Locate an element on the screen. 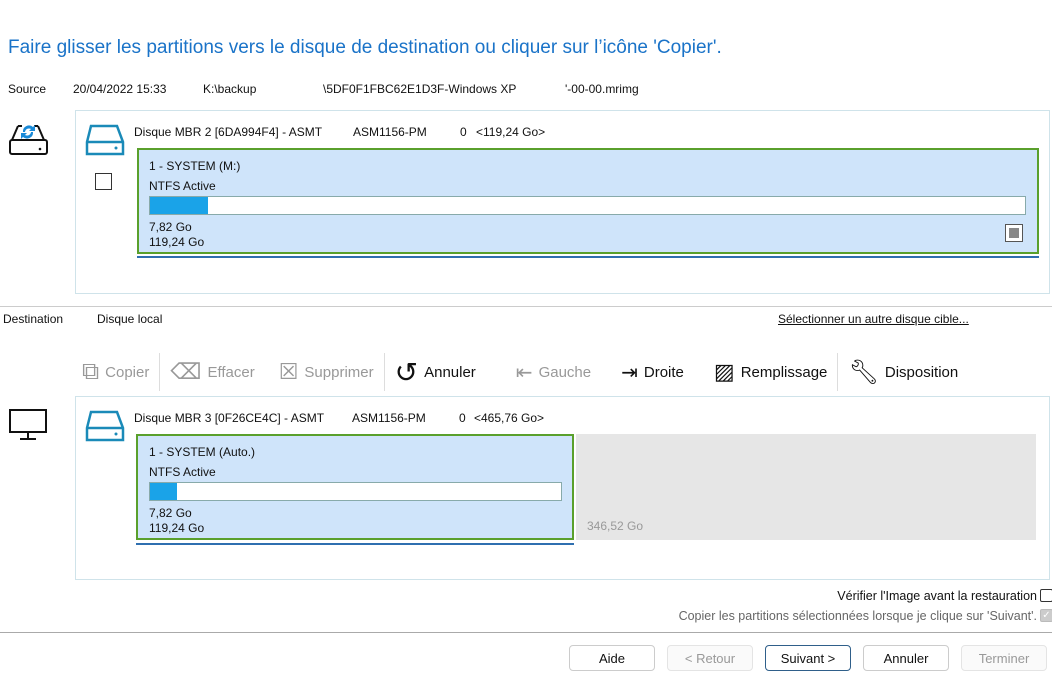  copy-button: ⧉ Copier is located at coordinates (115, 372).